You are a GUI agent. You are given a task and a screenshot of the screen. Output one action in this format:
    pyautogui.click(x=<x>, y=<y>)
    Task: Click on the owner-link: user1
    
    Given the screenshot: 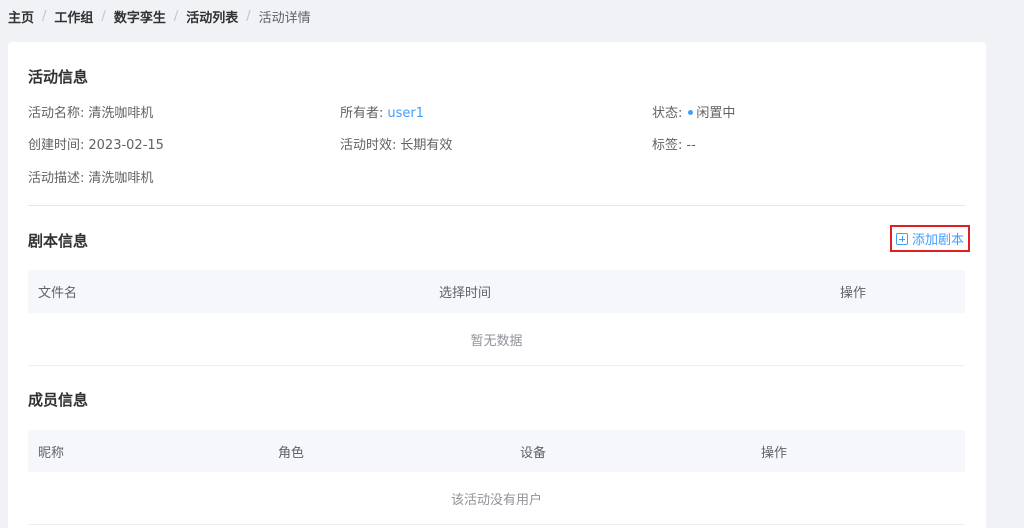 What is the action you would take?
    pyautogui.click(x=405, y=113)
    